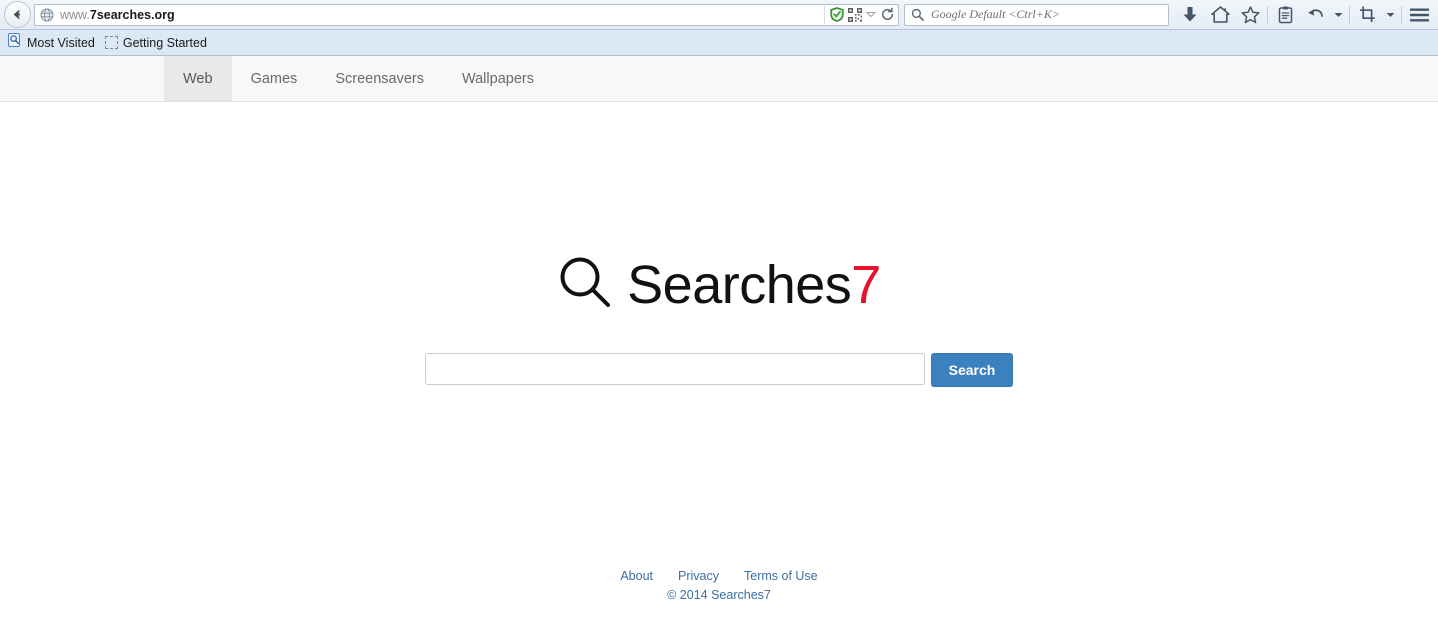 Image resolution: width=1438 pixels, height=631 pixels. Describe the element at coordinates (781, 576) in the screenshot. I see `footer-link-terms: Terms of Use` at that location.